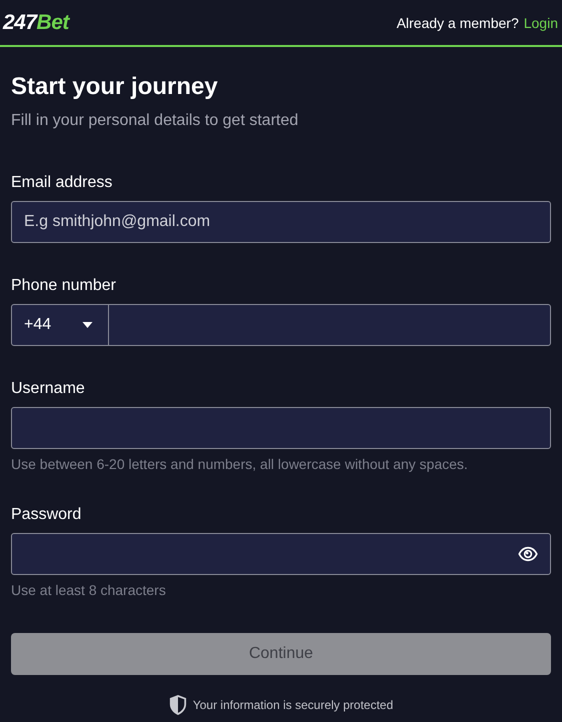  What do you see at coordinates (293, 705) in the screenshot?
I see `security-note: Your information is securely protected` at bounding box center [293, 705].